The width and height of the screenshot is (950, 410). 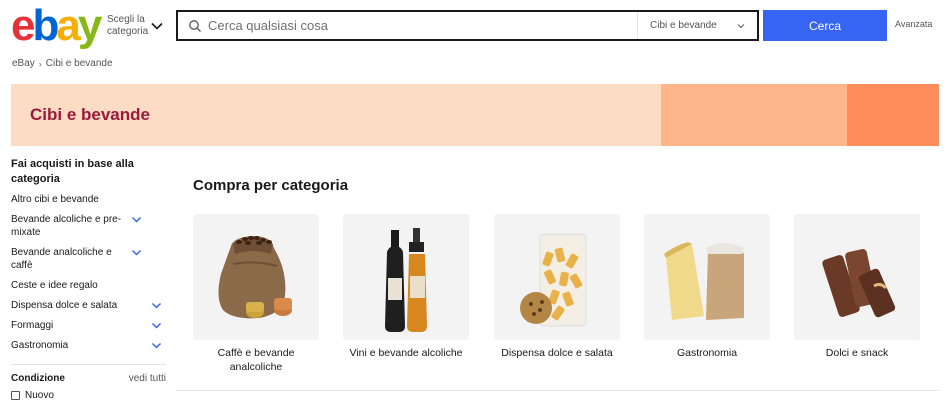 I want to click on shop-by-category-button: Scegli la categoria, so click(x=135, y=26).